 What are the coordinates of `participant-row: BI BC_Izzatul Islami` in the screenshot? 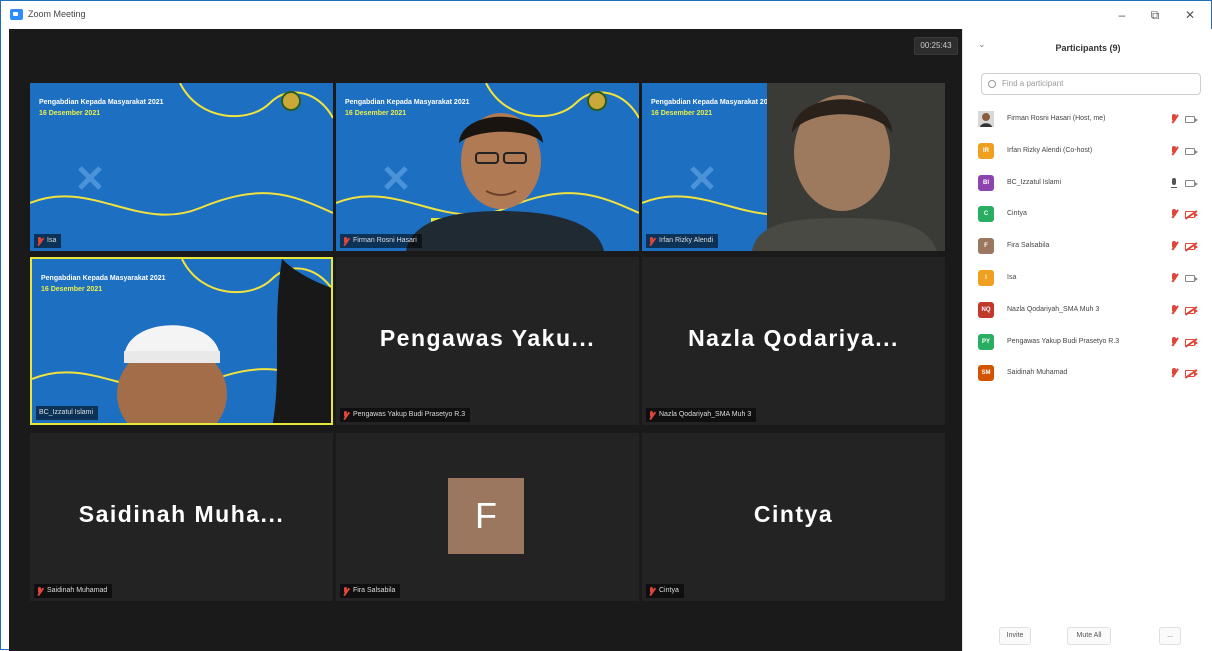 It's located at (1087, 185).